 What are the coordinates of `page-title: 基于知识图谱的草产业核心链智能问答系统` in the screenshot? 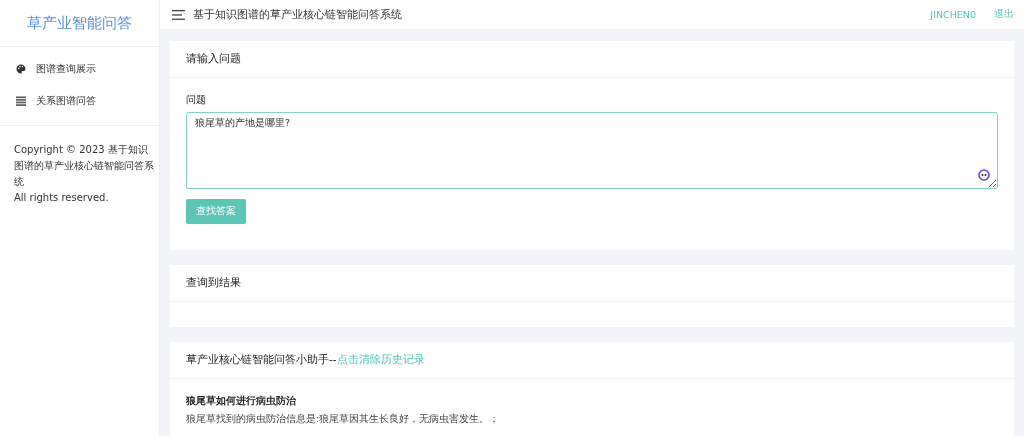 It's located at (298, 14).